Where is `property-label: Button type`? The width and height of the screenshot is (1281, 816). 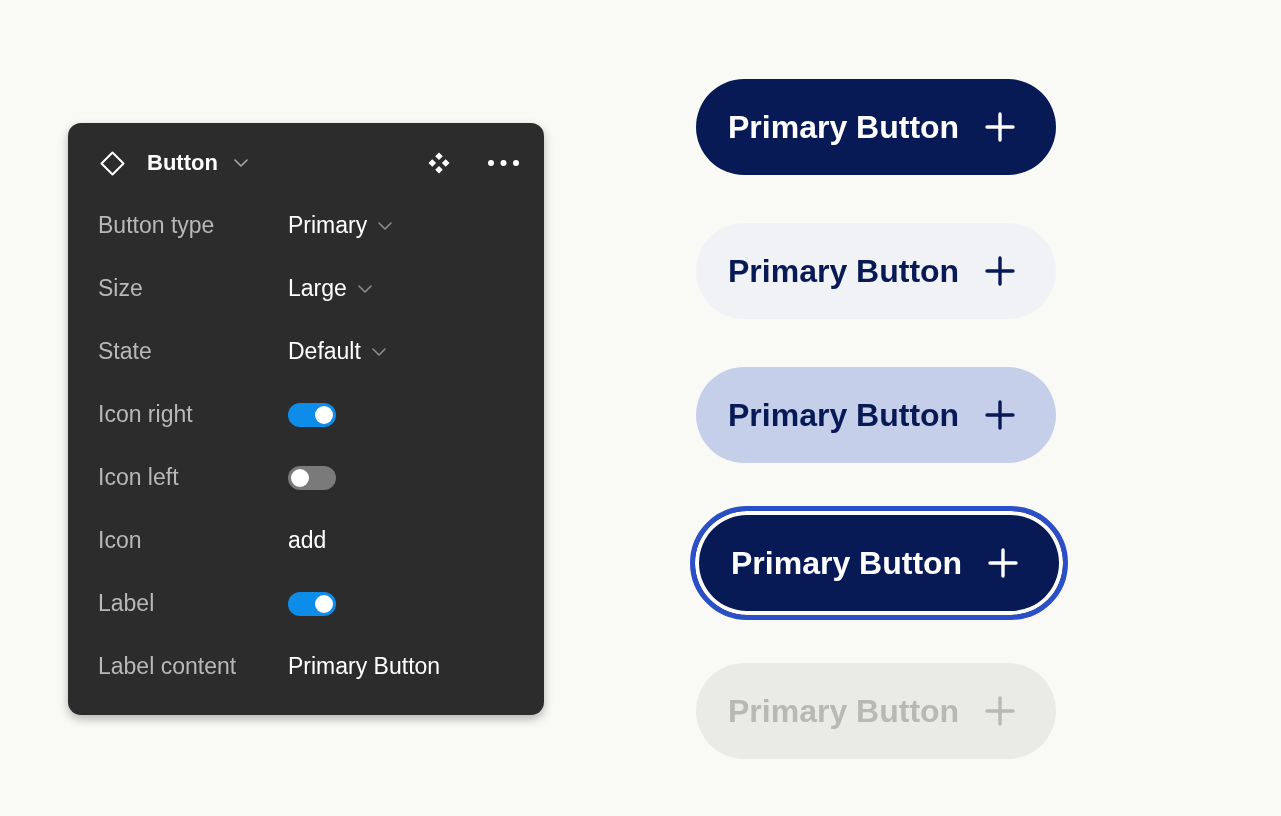 property-label: Button type is located at coordinates (157, 225).